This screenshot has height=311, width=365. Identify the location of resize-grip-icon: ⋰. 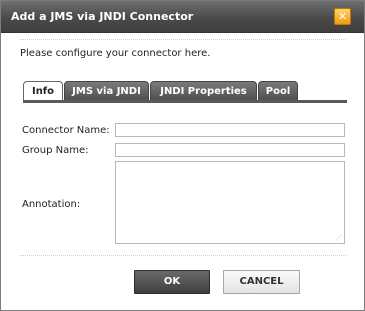
(338, 238).